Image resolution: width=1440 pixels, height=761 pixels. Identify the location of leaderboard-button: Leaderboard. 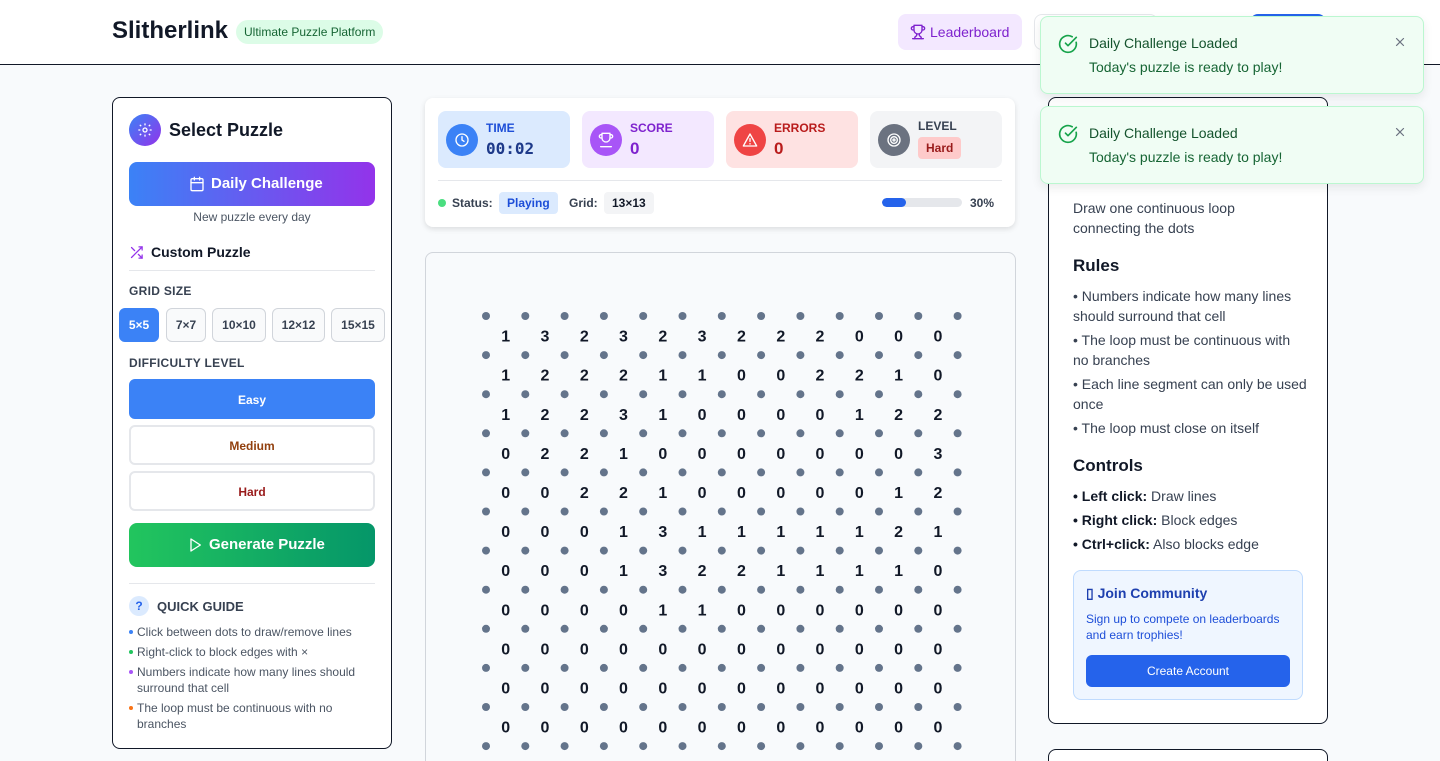
(960, 32).